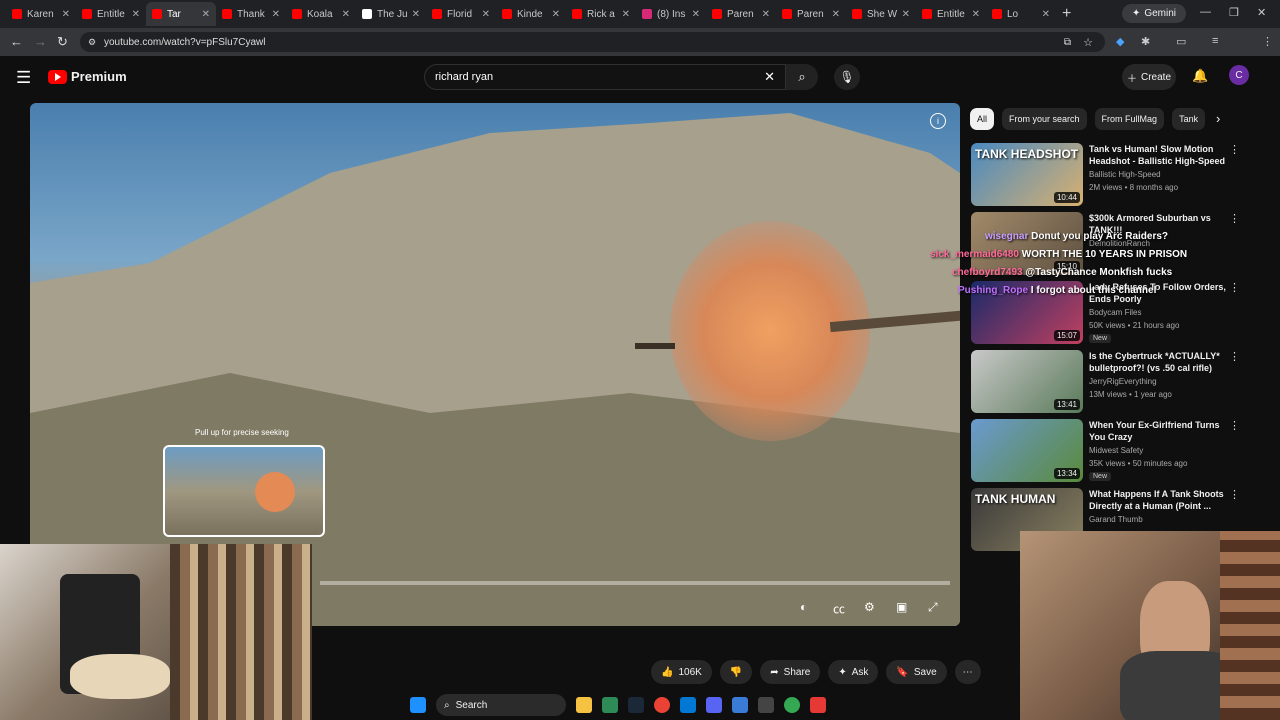 This screenshot has height=720, width=1280. Describe the element at coordinates (636, 705) in the screenshot. I see `steam-icon` at that location.